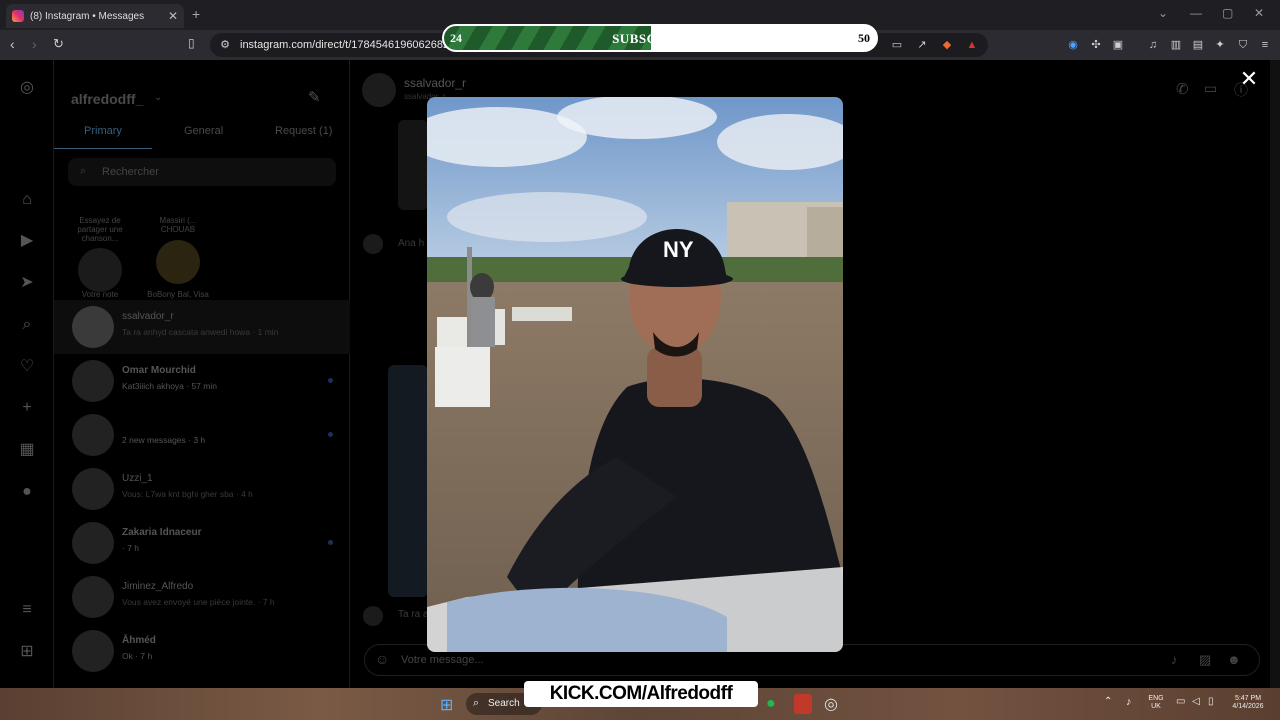  I want to click on menu-icon: ≡, so click(1265, 45).